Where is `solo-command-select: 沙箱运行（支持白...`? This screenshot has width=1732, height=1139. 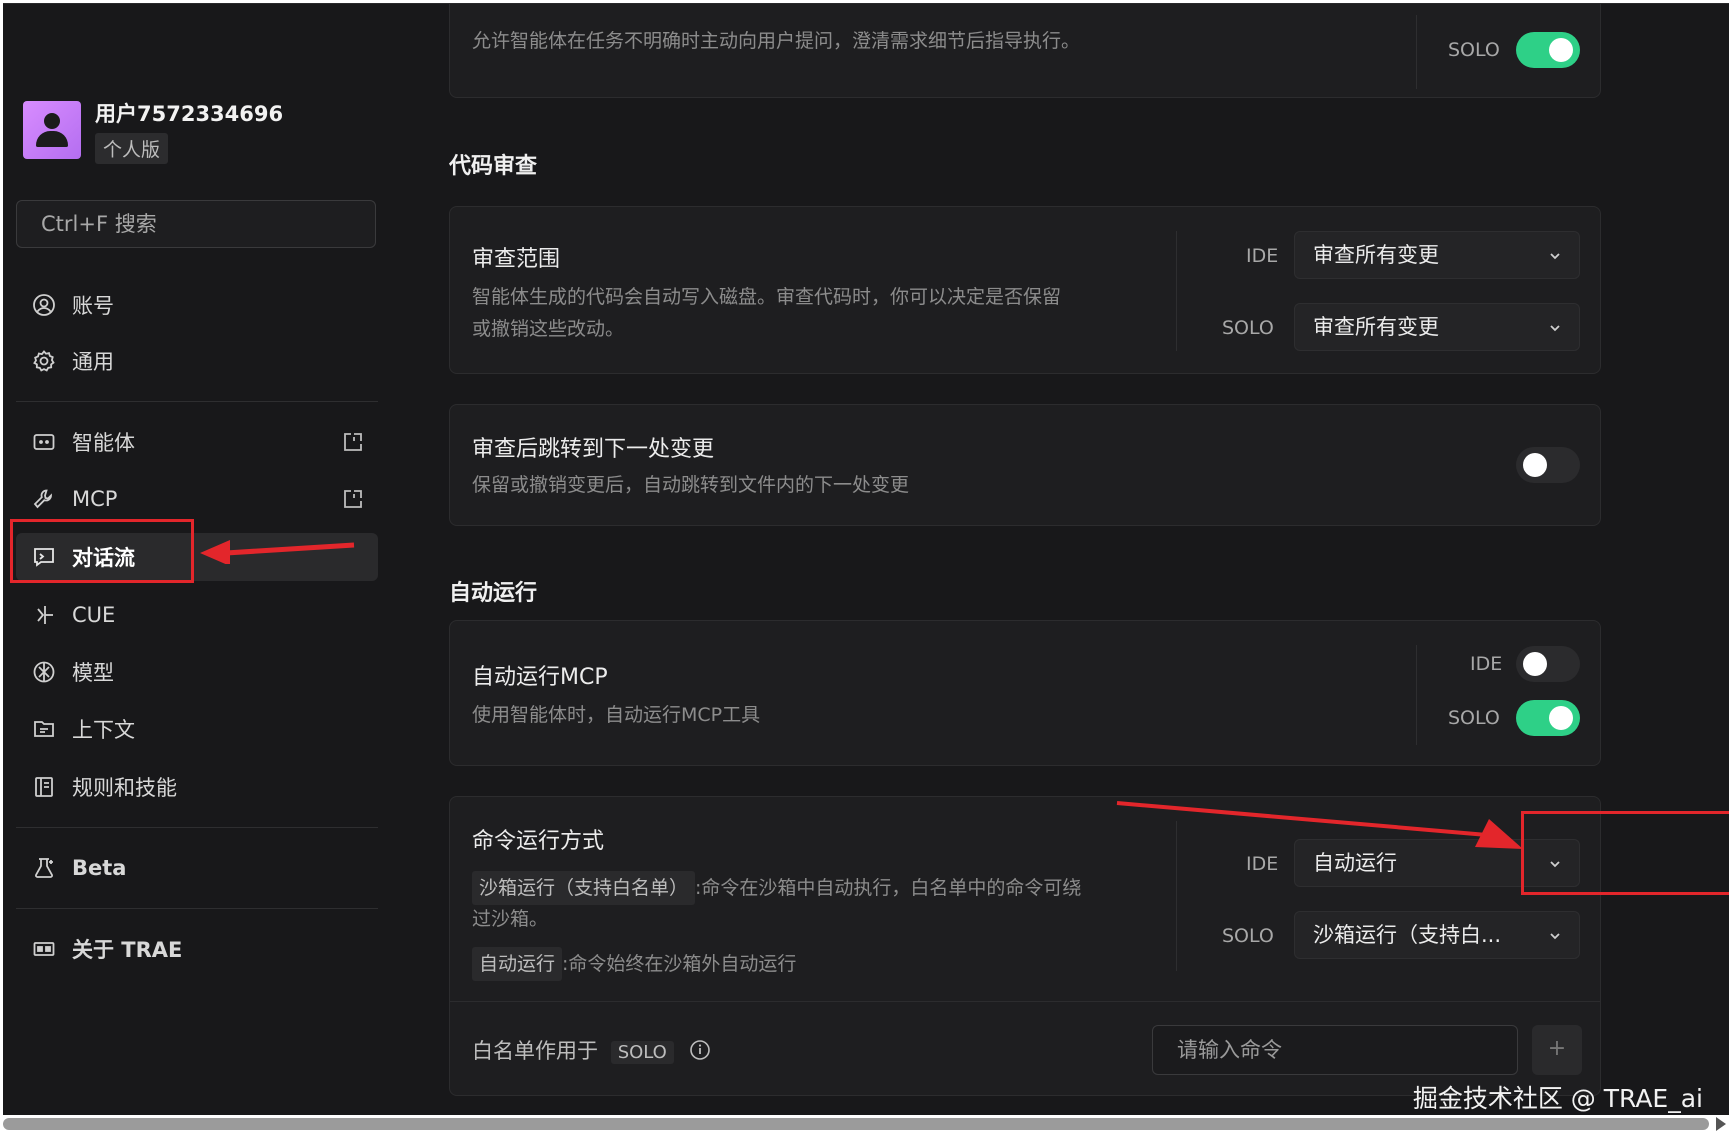
solo-command-select: 沙箱运行（支持白... is located at coordinates (1437, 935).